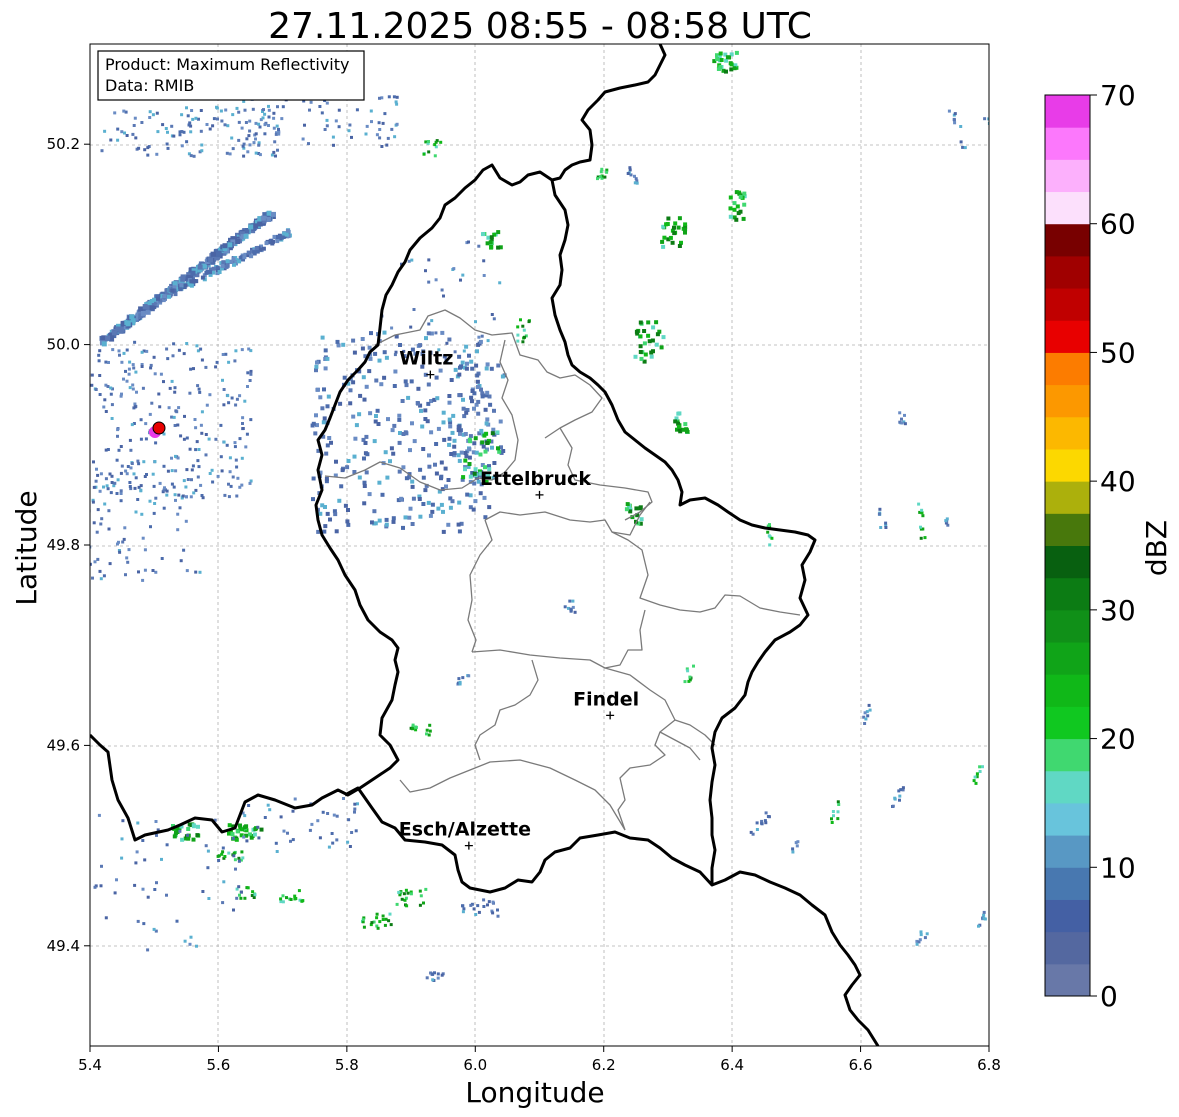  Describe the element at coordinates (534, 1092) in the screenshot. I see `x-axis-label: Longitude` at that location.